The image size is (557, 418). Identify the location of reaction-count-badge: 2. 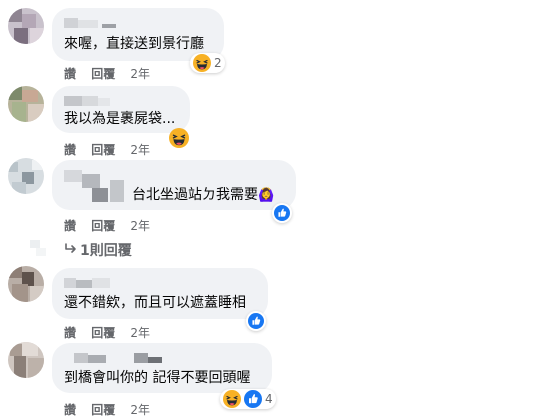
(207, 63).